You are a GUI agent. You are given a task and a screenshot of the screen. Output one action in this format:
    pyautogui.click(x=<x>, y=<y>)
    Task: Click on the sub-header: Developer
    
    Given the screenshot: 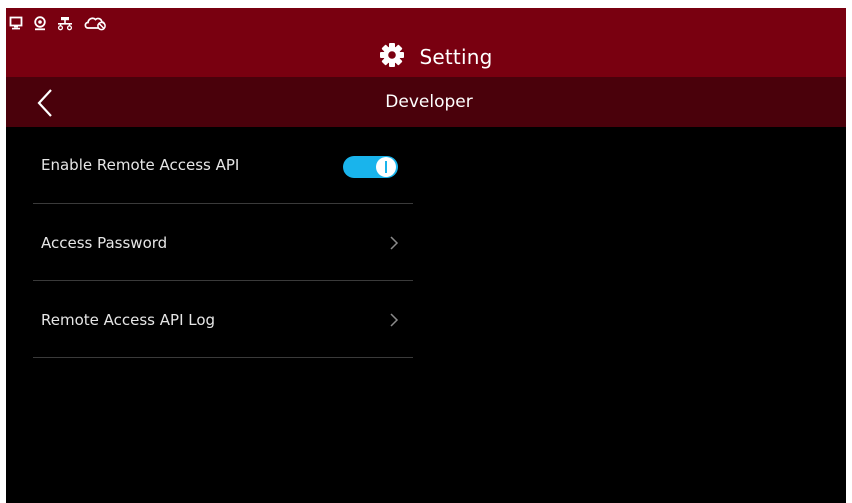 What is the action you would take?
    pyautogui.click(x=426, y=102)
    